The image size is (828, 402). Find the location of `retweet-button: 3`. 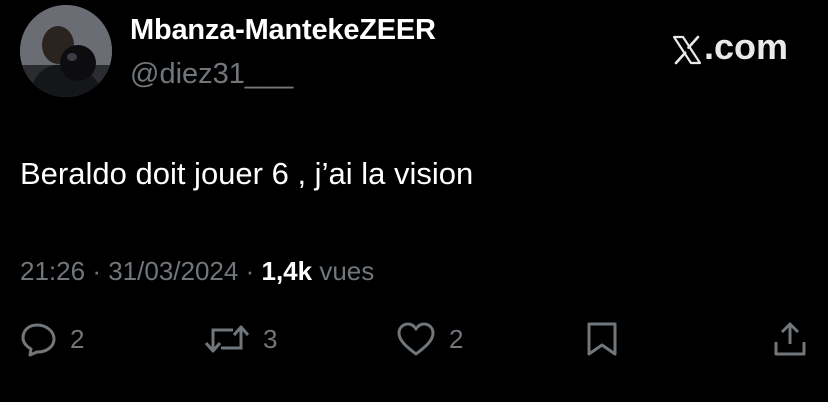

retweet-button: 3 is located at coordinates (240, 339).